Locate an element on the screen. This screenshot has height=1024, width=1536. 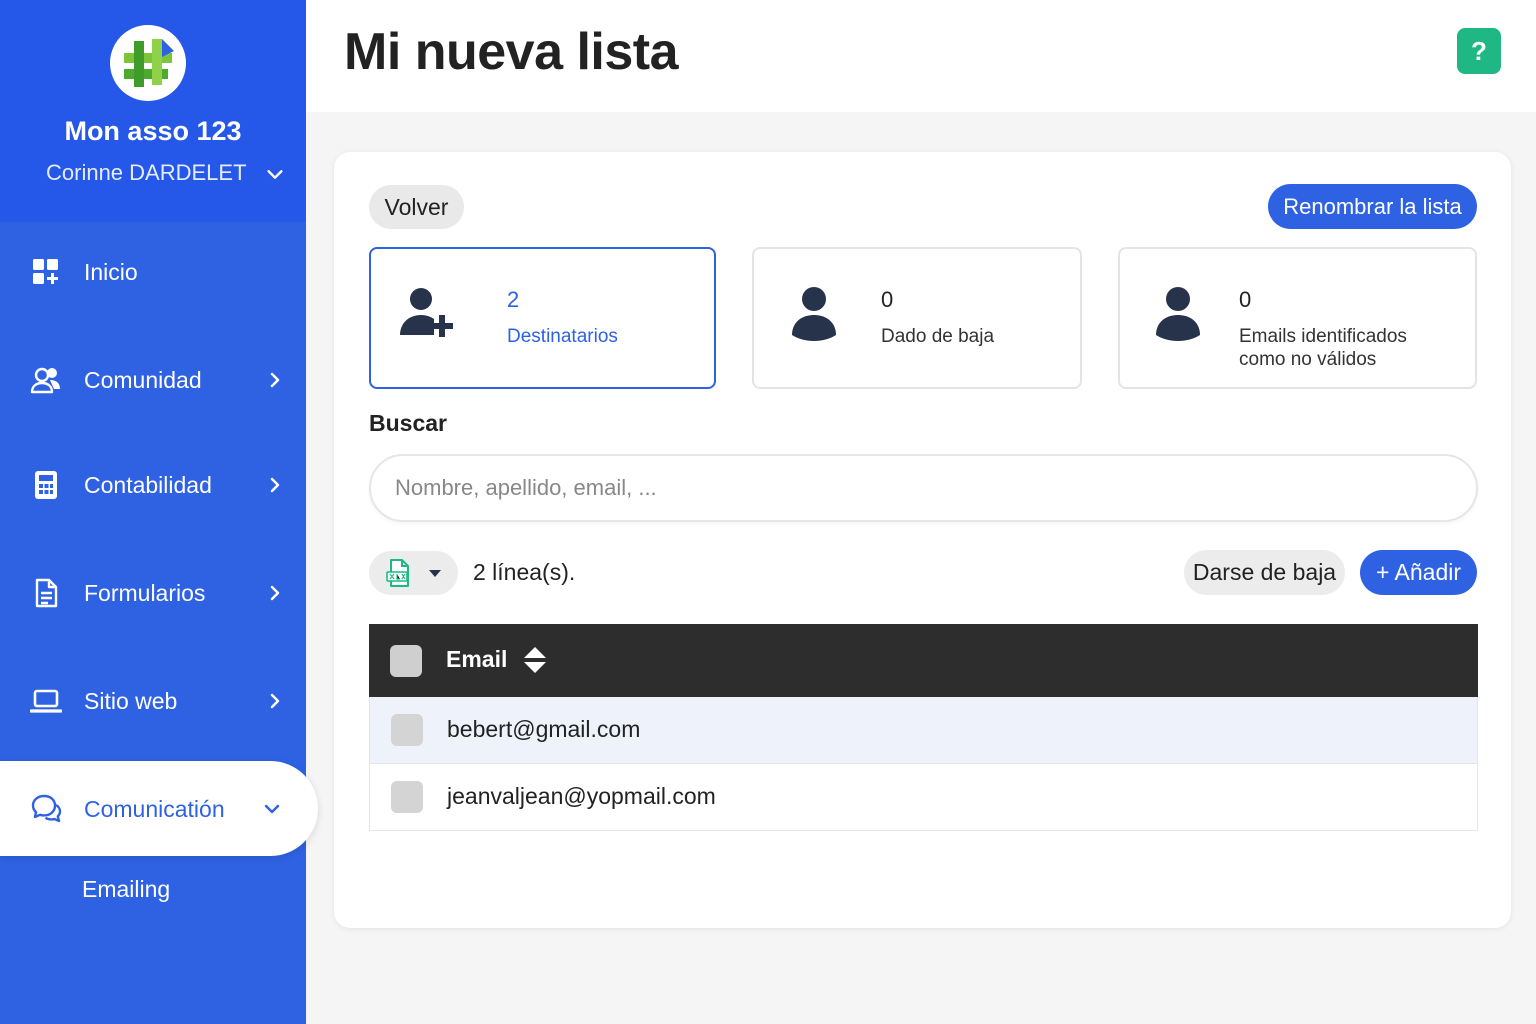
sidebar-item-label: Formularios is located at coordinates (145, 592).